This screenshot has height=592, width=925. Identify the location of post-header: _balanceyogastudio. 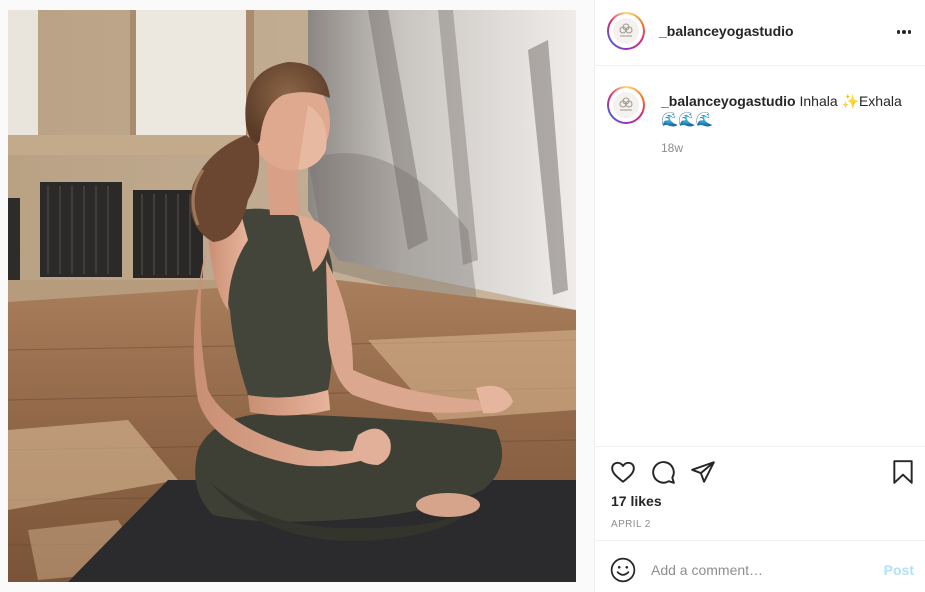
(760, 33).